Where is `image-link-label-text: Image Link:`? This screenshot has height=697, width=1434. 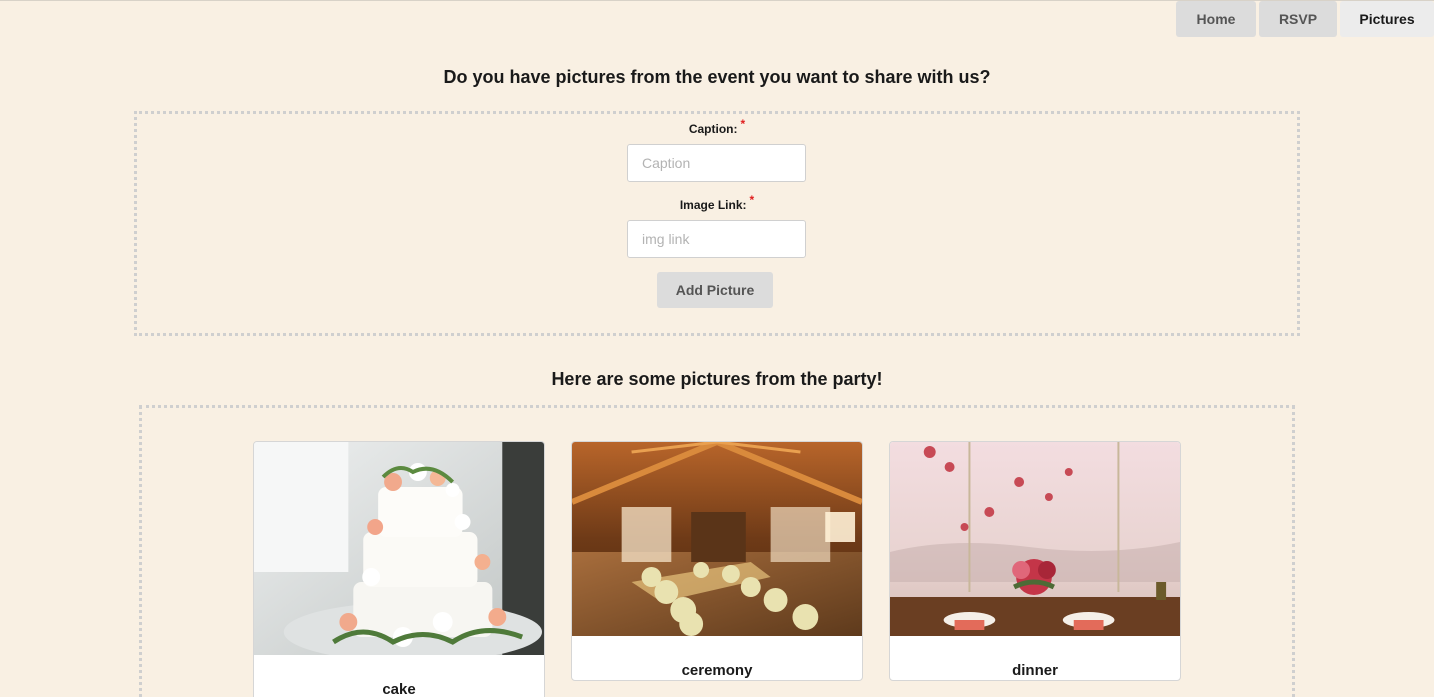
image-link-label-text: Image Link: is located at coordinates (713, 205).